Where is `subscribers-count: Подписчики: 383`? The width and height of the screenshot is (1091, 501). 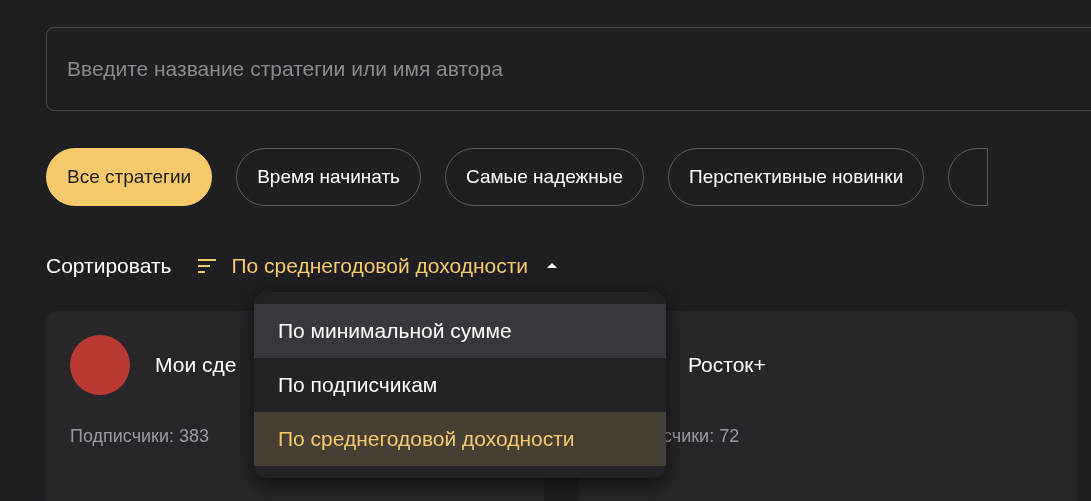 subscribers-count: Подписчики: 383 is located at coordinates (140, 436).